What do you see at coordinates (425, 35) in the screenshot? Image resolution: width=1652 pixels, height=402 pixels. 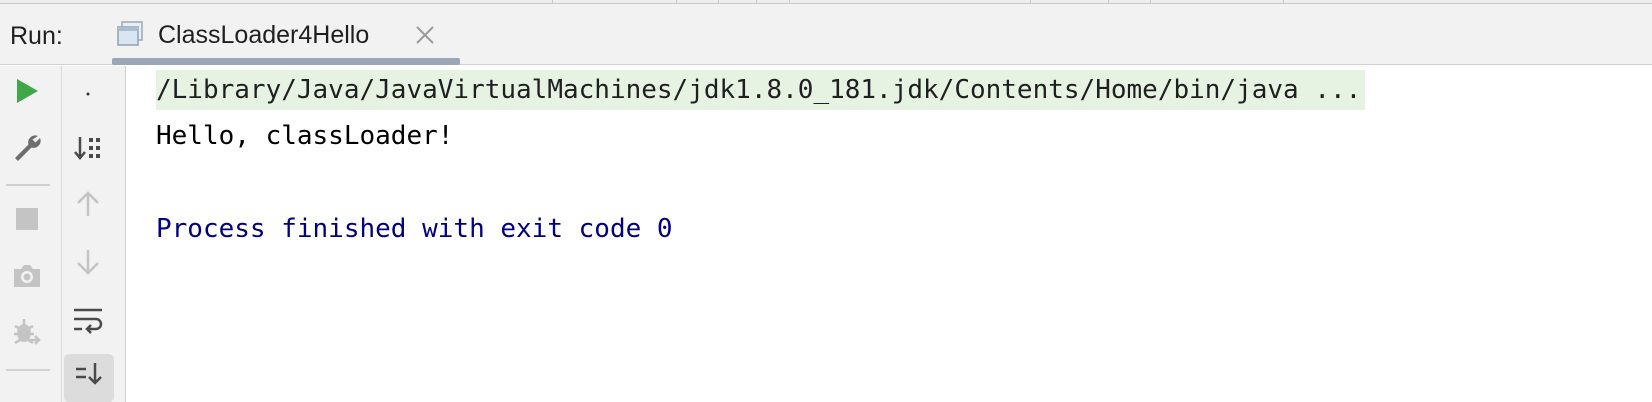 I see `close-icon` at bounding box center [425, 35].